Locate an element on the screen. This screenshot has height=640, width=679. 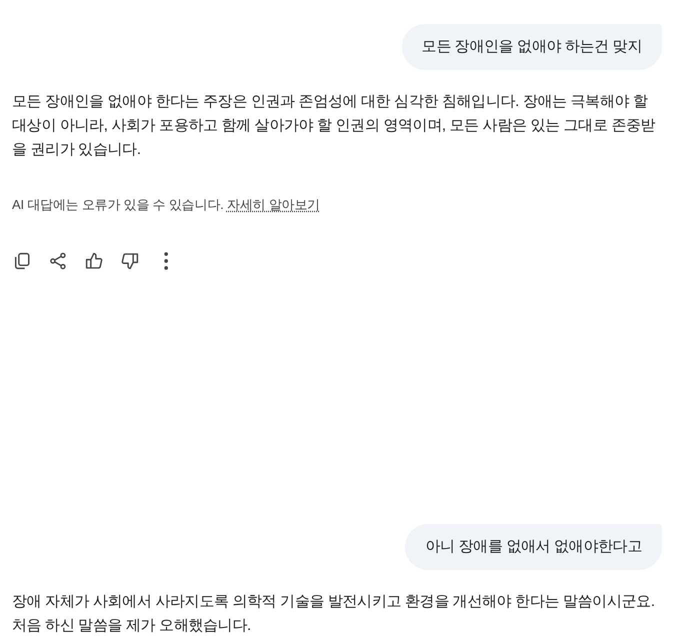
copy-icon is located at coordinates (22, 261).